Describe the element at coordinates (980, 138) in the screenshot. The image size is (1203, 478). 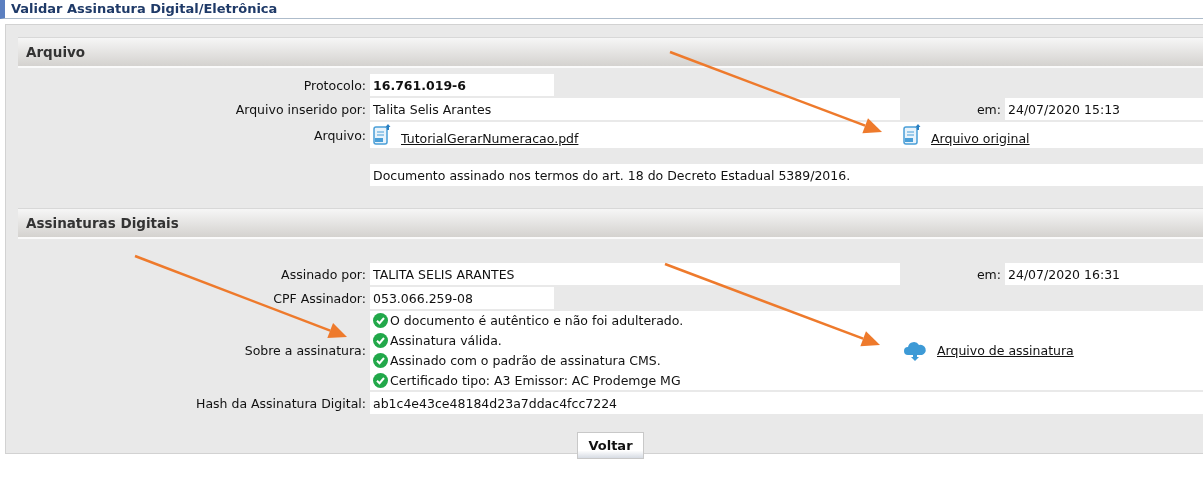
I see `file-link: Arquivo original` at that location.